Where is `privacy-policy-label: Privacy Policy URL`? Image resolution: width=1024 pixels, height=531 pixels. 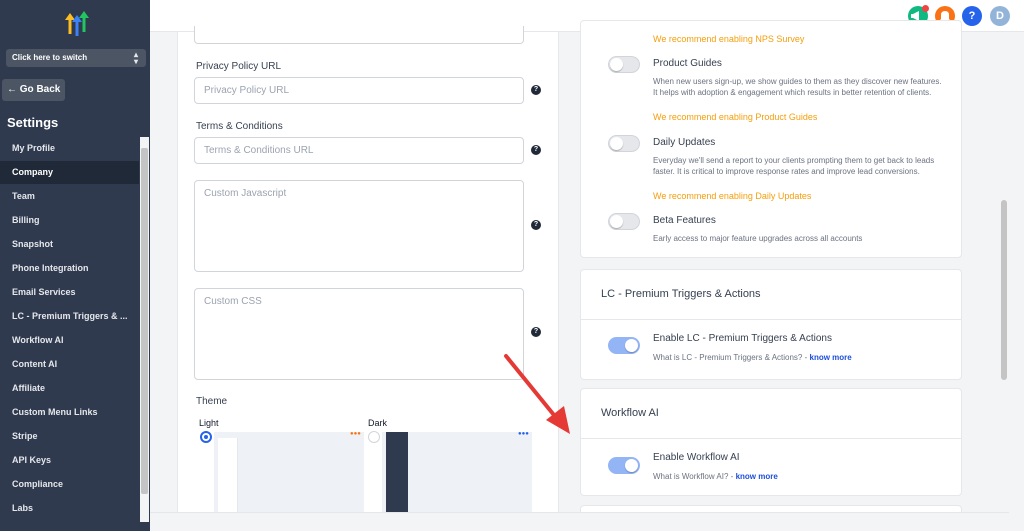 privacy-policy-label: Privacy Policy URL is located at coordinates (239, 66).